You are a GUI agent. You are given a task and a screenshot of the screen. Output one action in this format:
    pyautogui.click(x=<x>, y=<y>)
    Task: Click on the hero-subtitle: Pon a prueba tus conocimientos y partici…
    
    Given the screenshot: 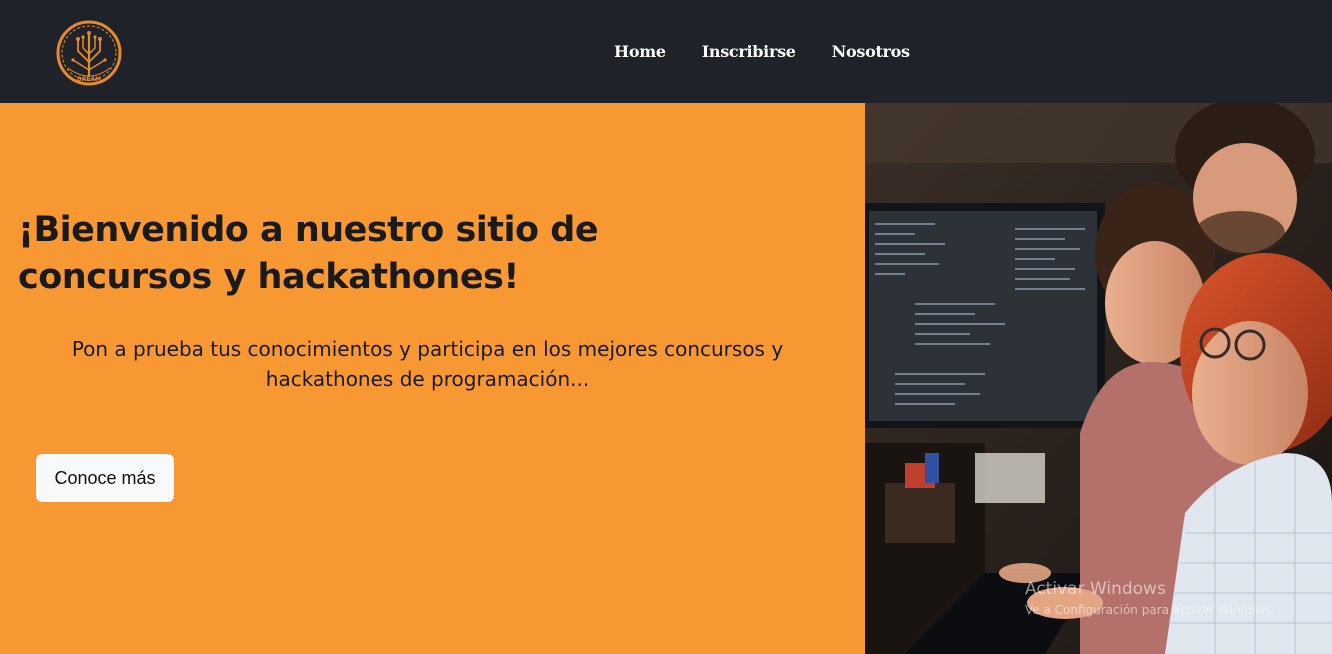 What is the action you would take?
    pyautogui.click(x=427, y=364)
    